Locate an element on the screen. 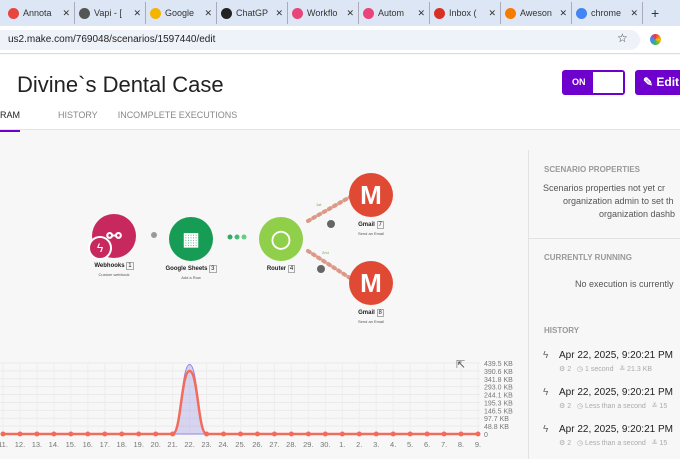 The width and height of the screenshot is (680, 459). y-tick-label: 48.8 KB is located at coordinates (496, 427).